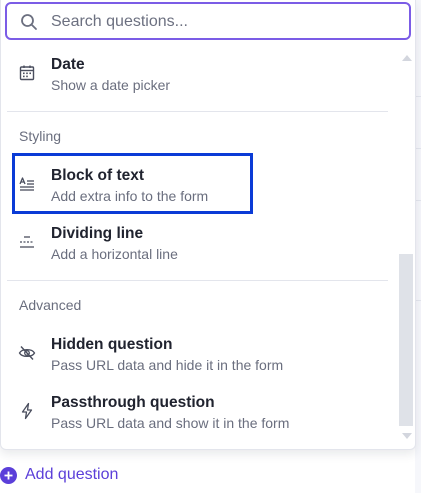 The width and height of the screenshot is (421, 493). What do you see at coordinates (27, 73) in the screenshot?
I see `calendar-icon` at bounding box center [27, 73].